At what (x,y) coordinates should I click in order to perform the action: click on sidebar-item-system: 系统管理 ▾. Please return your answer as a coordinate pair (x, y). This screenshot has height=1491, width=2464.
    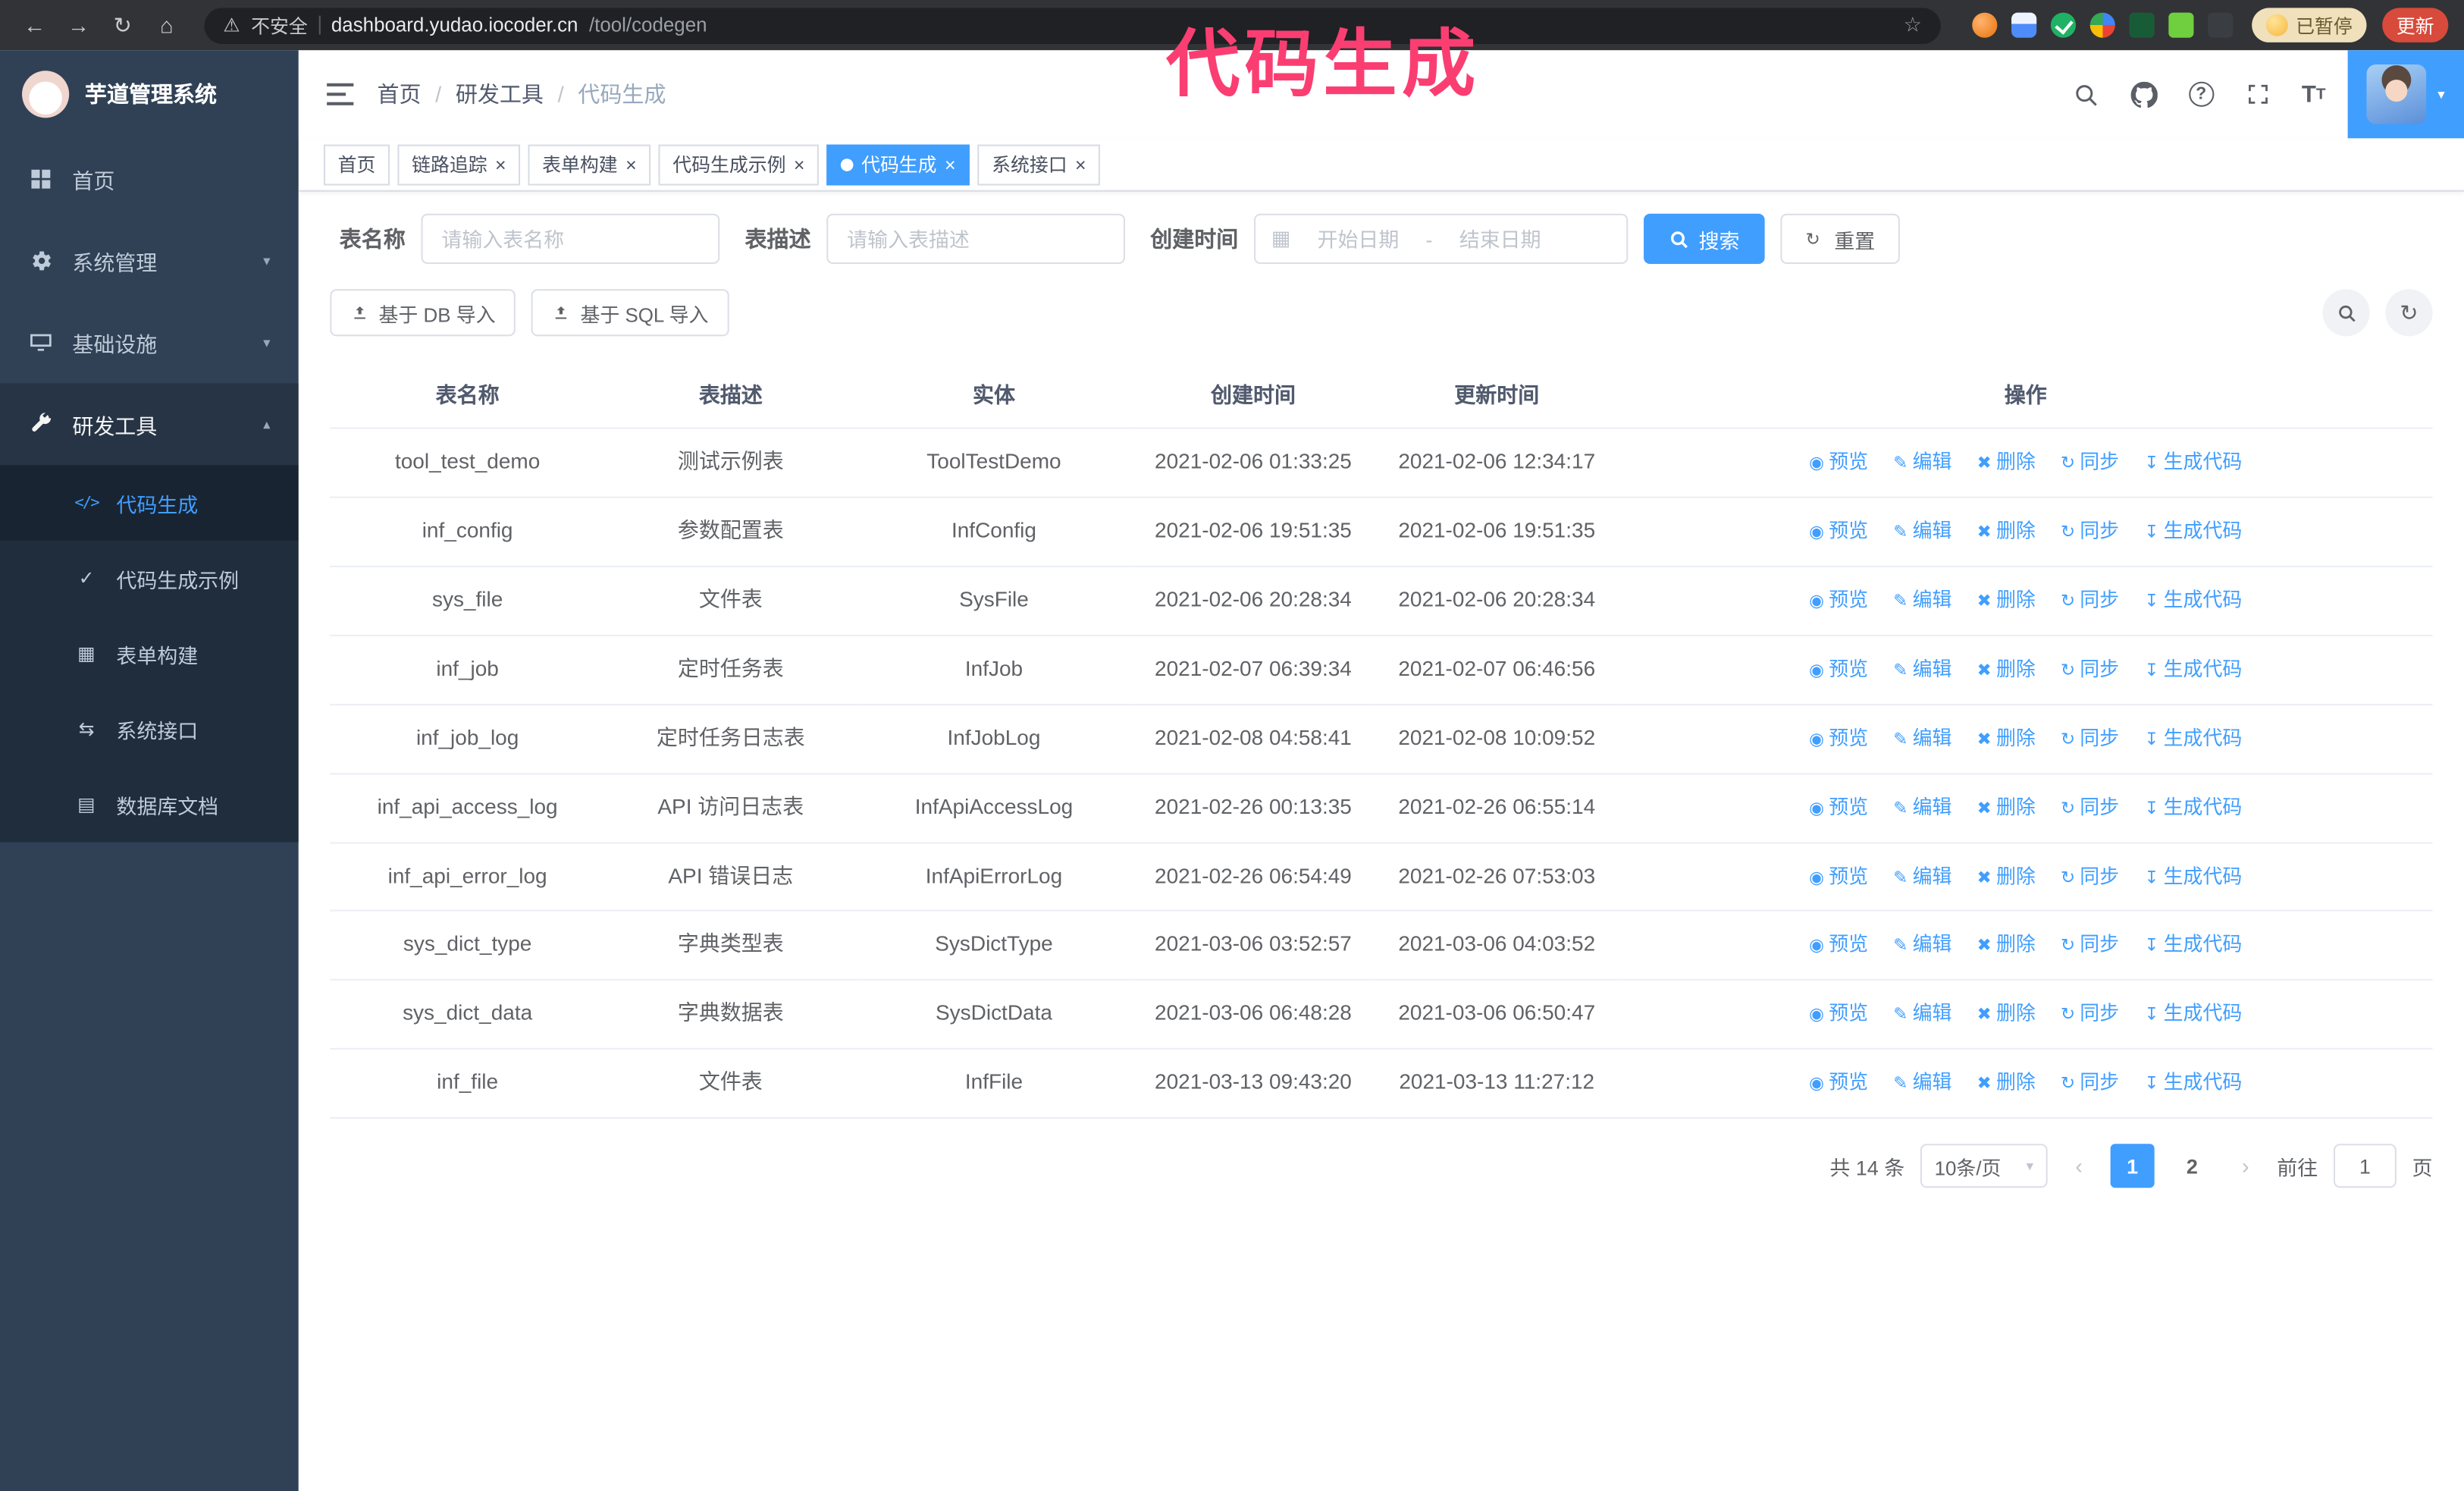
    Looking at the image, I should click on (150, 261).